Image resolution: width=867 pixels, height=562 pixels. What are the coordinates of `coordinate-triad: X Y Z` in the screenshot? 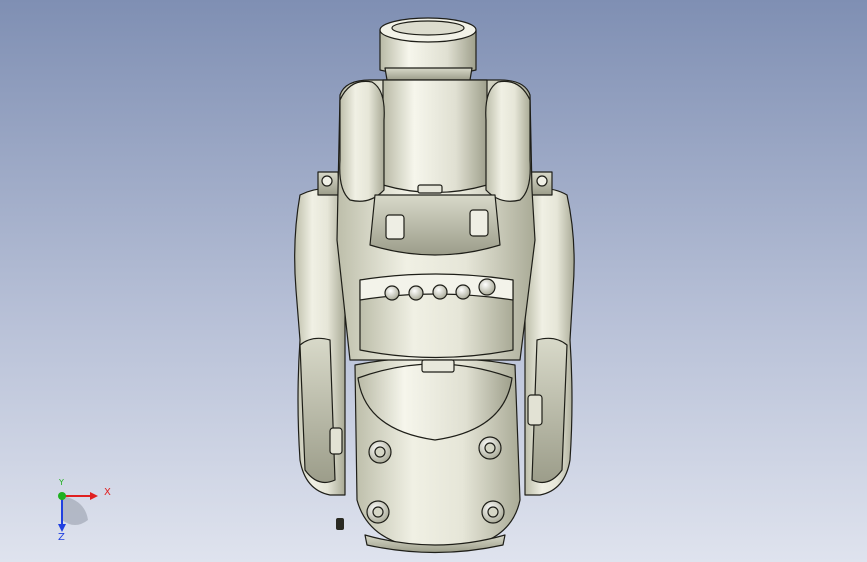 It's located at (80, 514).